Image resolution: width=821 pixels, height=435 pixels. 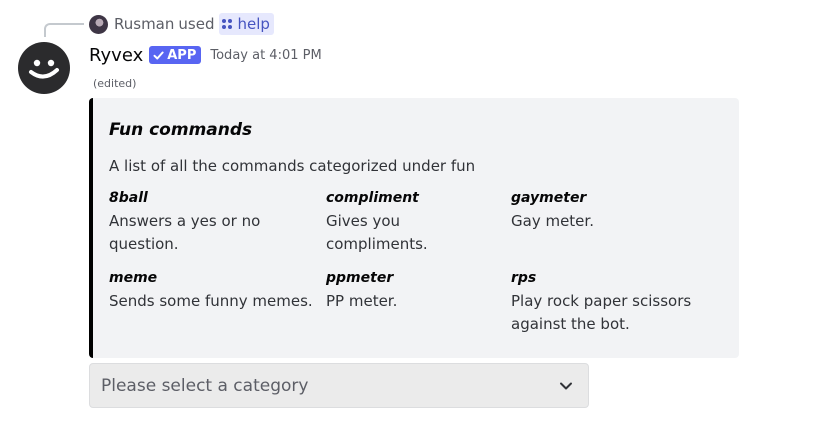 What do you see at coordinates (205, 55) in the screenshot?
I see `message-header: Ryvex APP Today at 4:01 PM` at bounding box center [205, 55].